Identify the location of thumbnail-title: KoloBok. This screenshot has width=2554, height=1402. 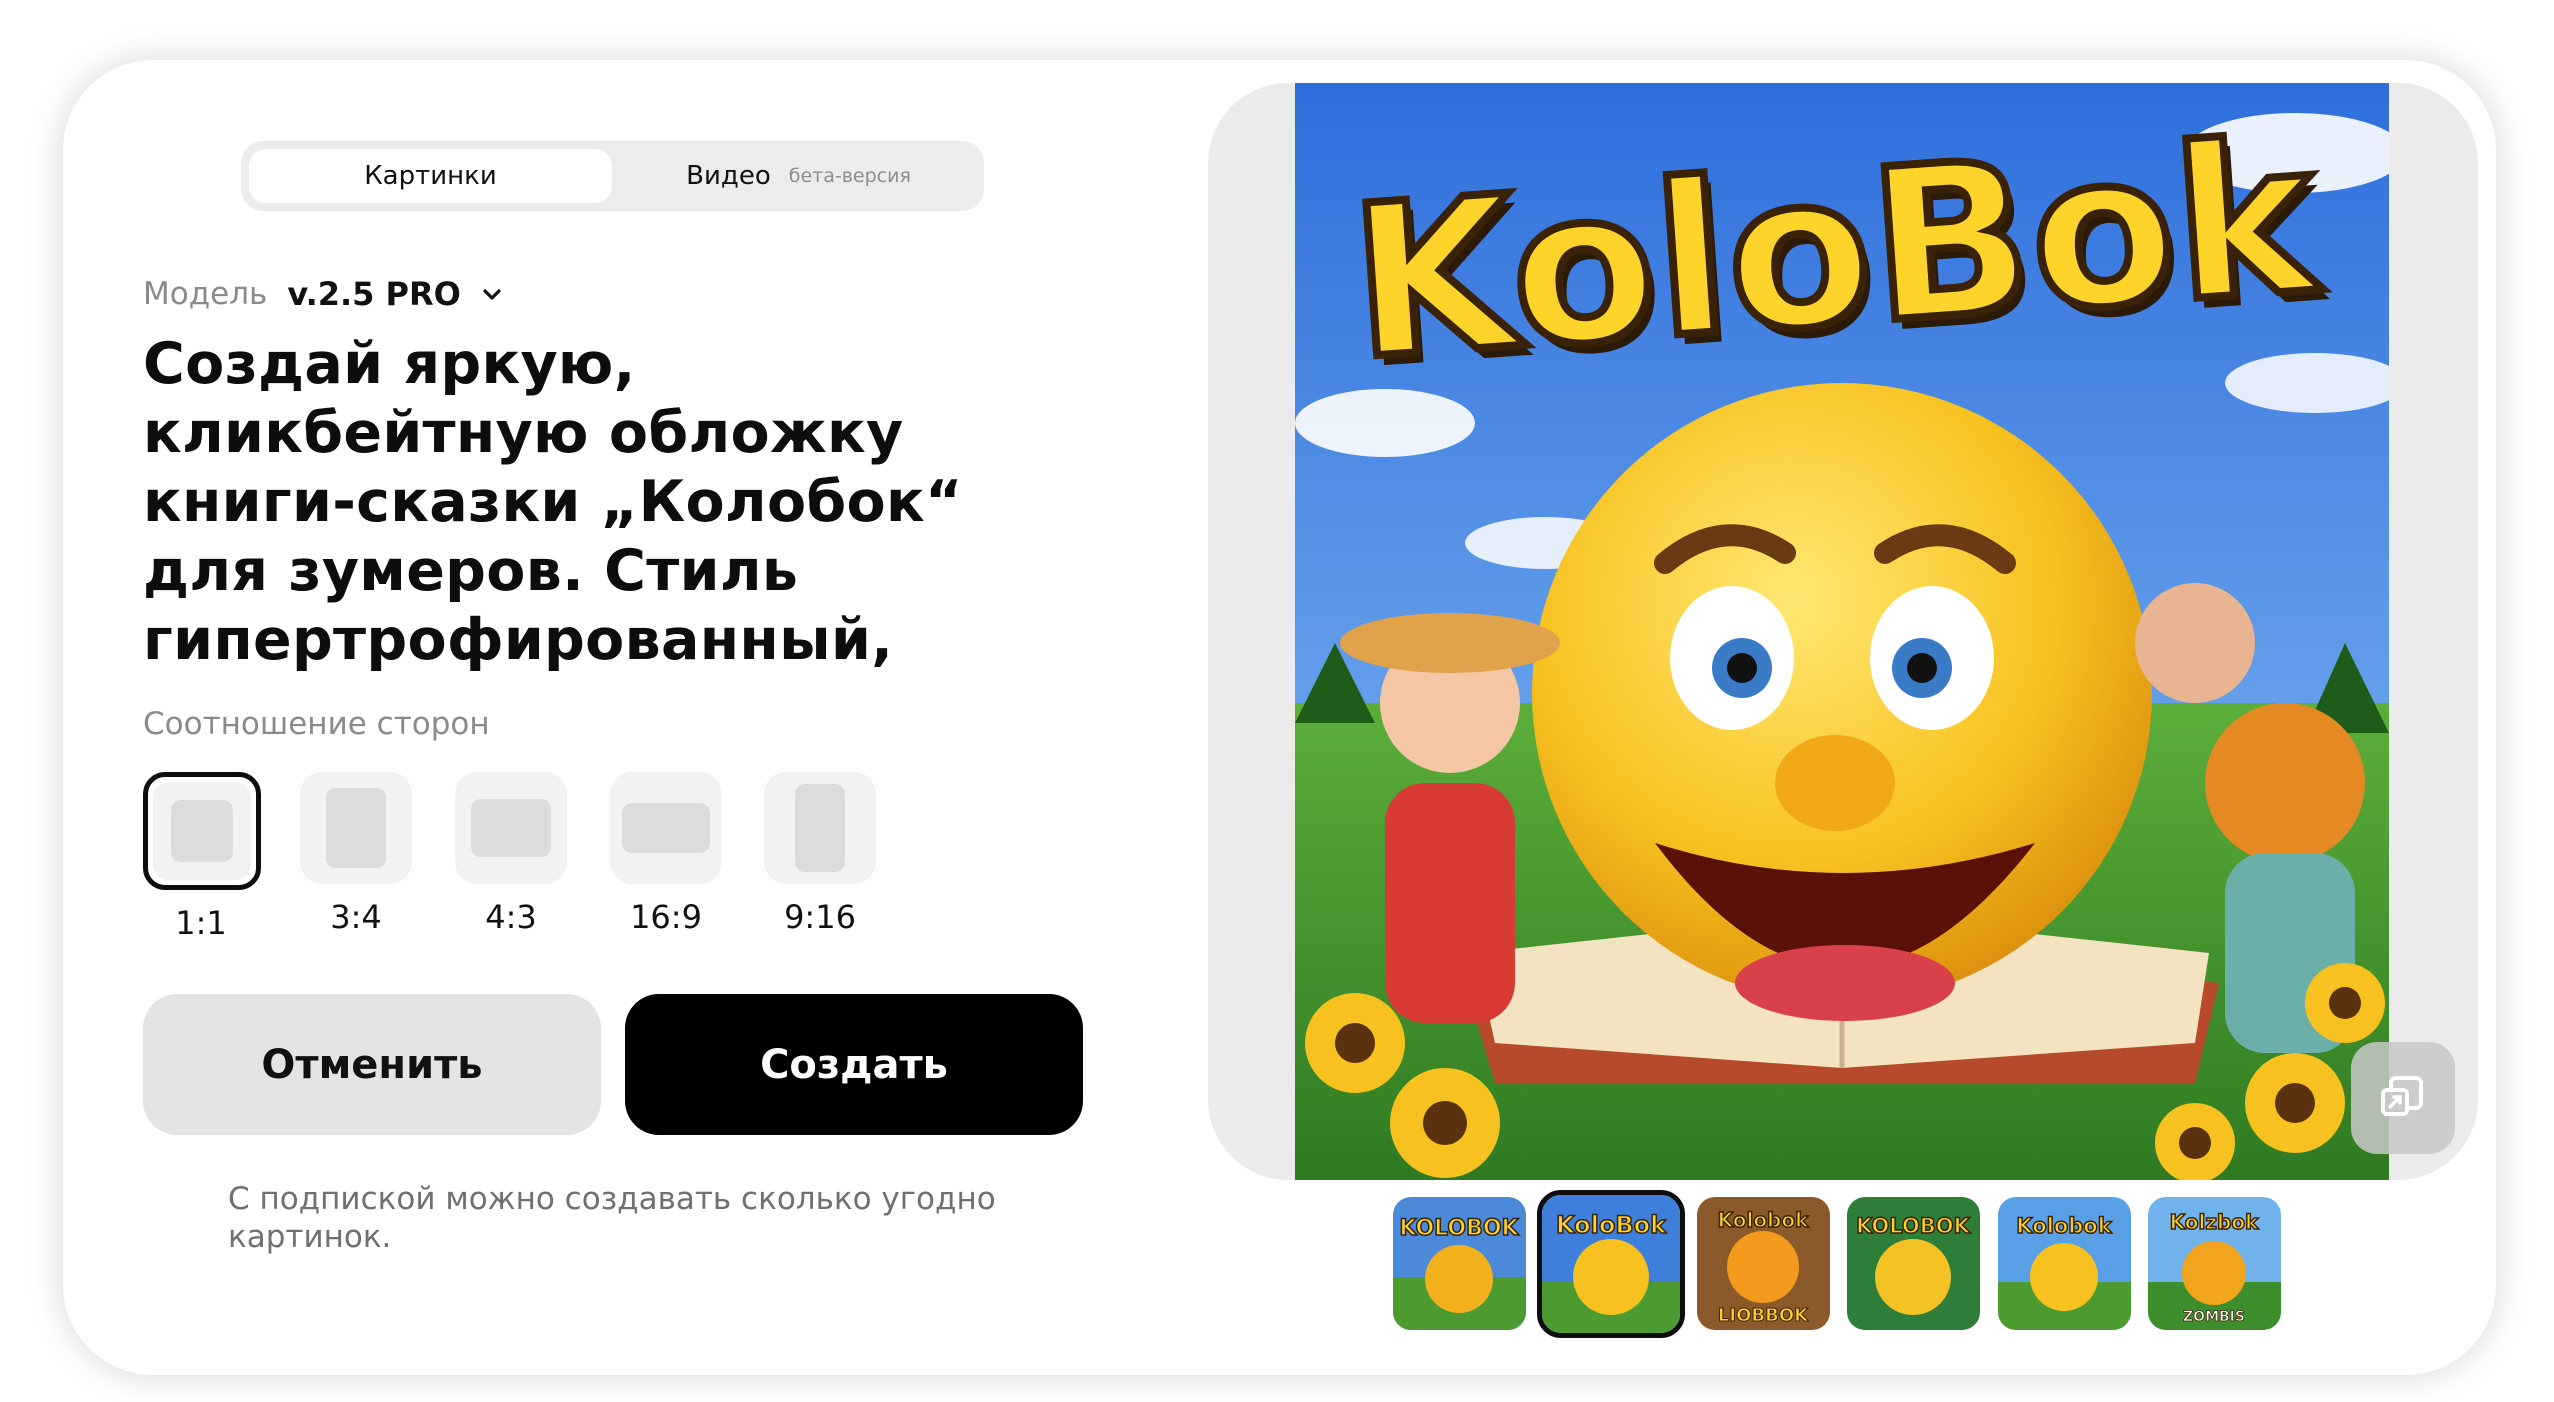
(1611, 1225).